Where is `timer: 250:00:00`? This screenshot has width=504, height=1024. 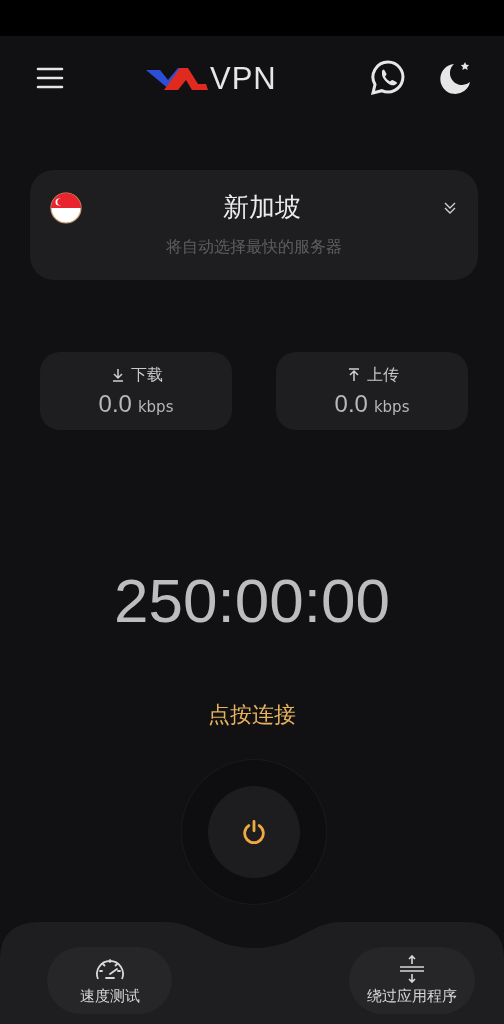
timer: 250:00:00 is located at coordinates (252, 601).